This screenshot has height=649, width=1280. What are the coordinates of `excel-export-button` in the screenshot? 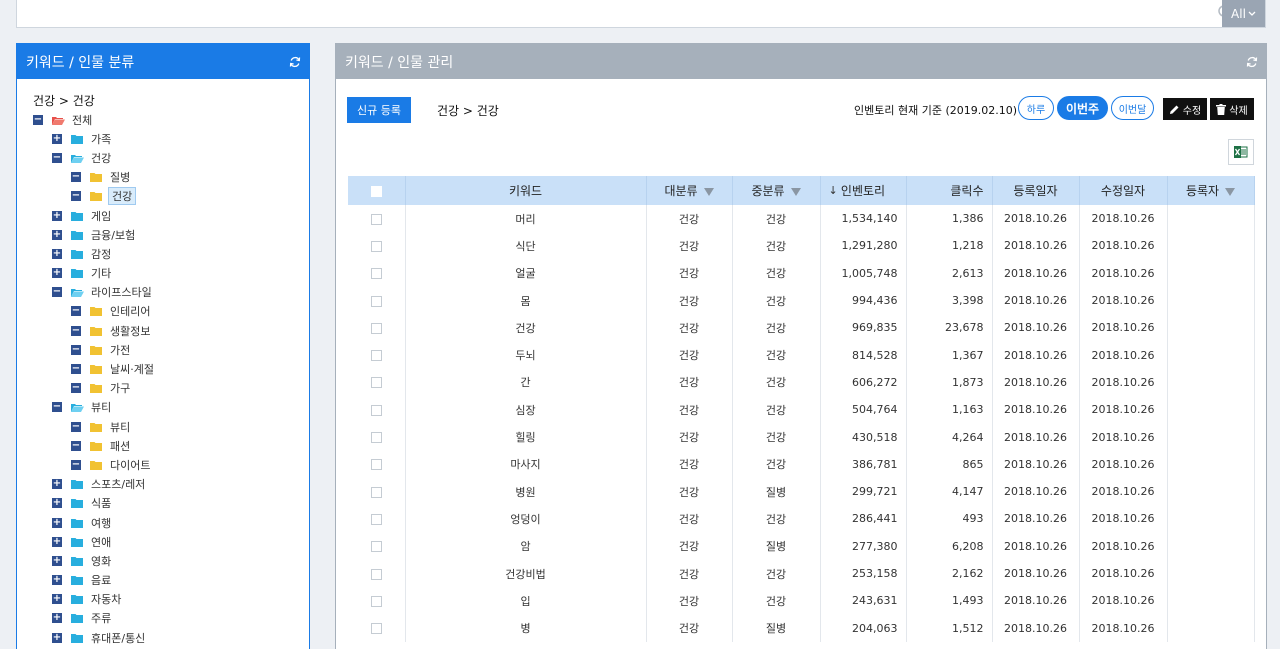 It's located at (1241, 152).